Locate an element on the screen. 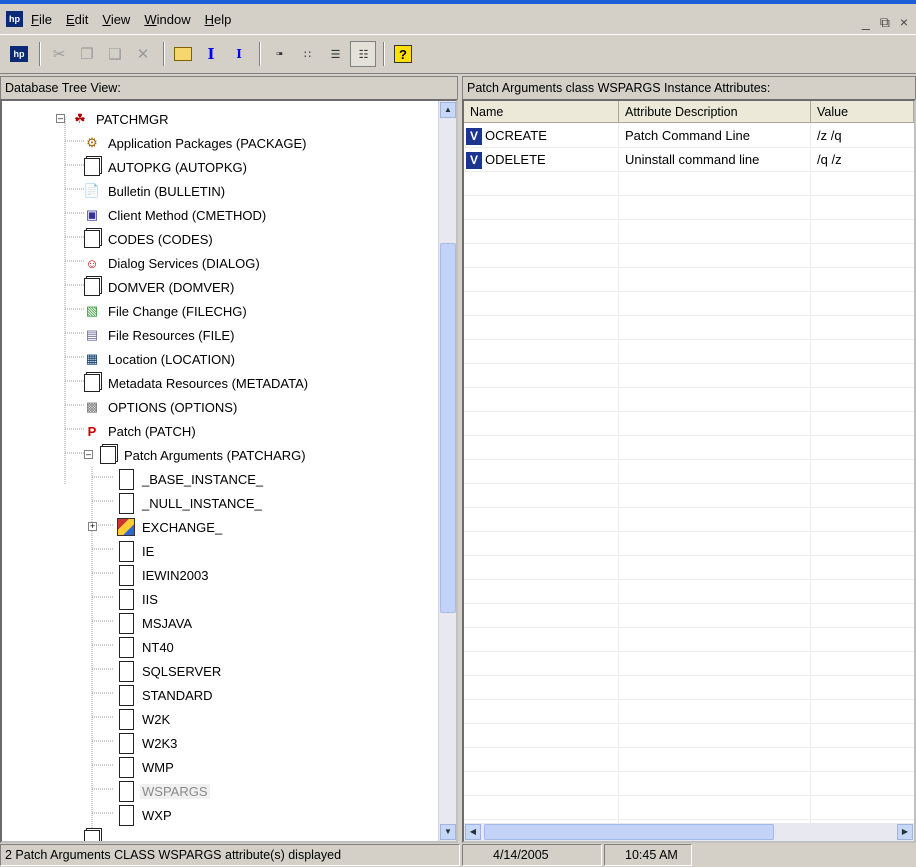 This screenshot has width=916, height=867. small-icons-button: ∷ is located at coordinates (307, 54).